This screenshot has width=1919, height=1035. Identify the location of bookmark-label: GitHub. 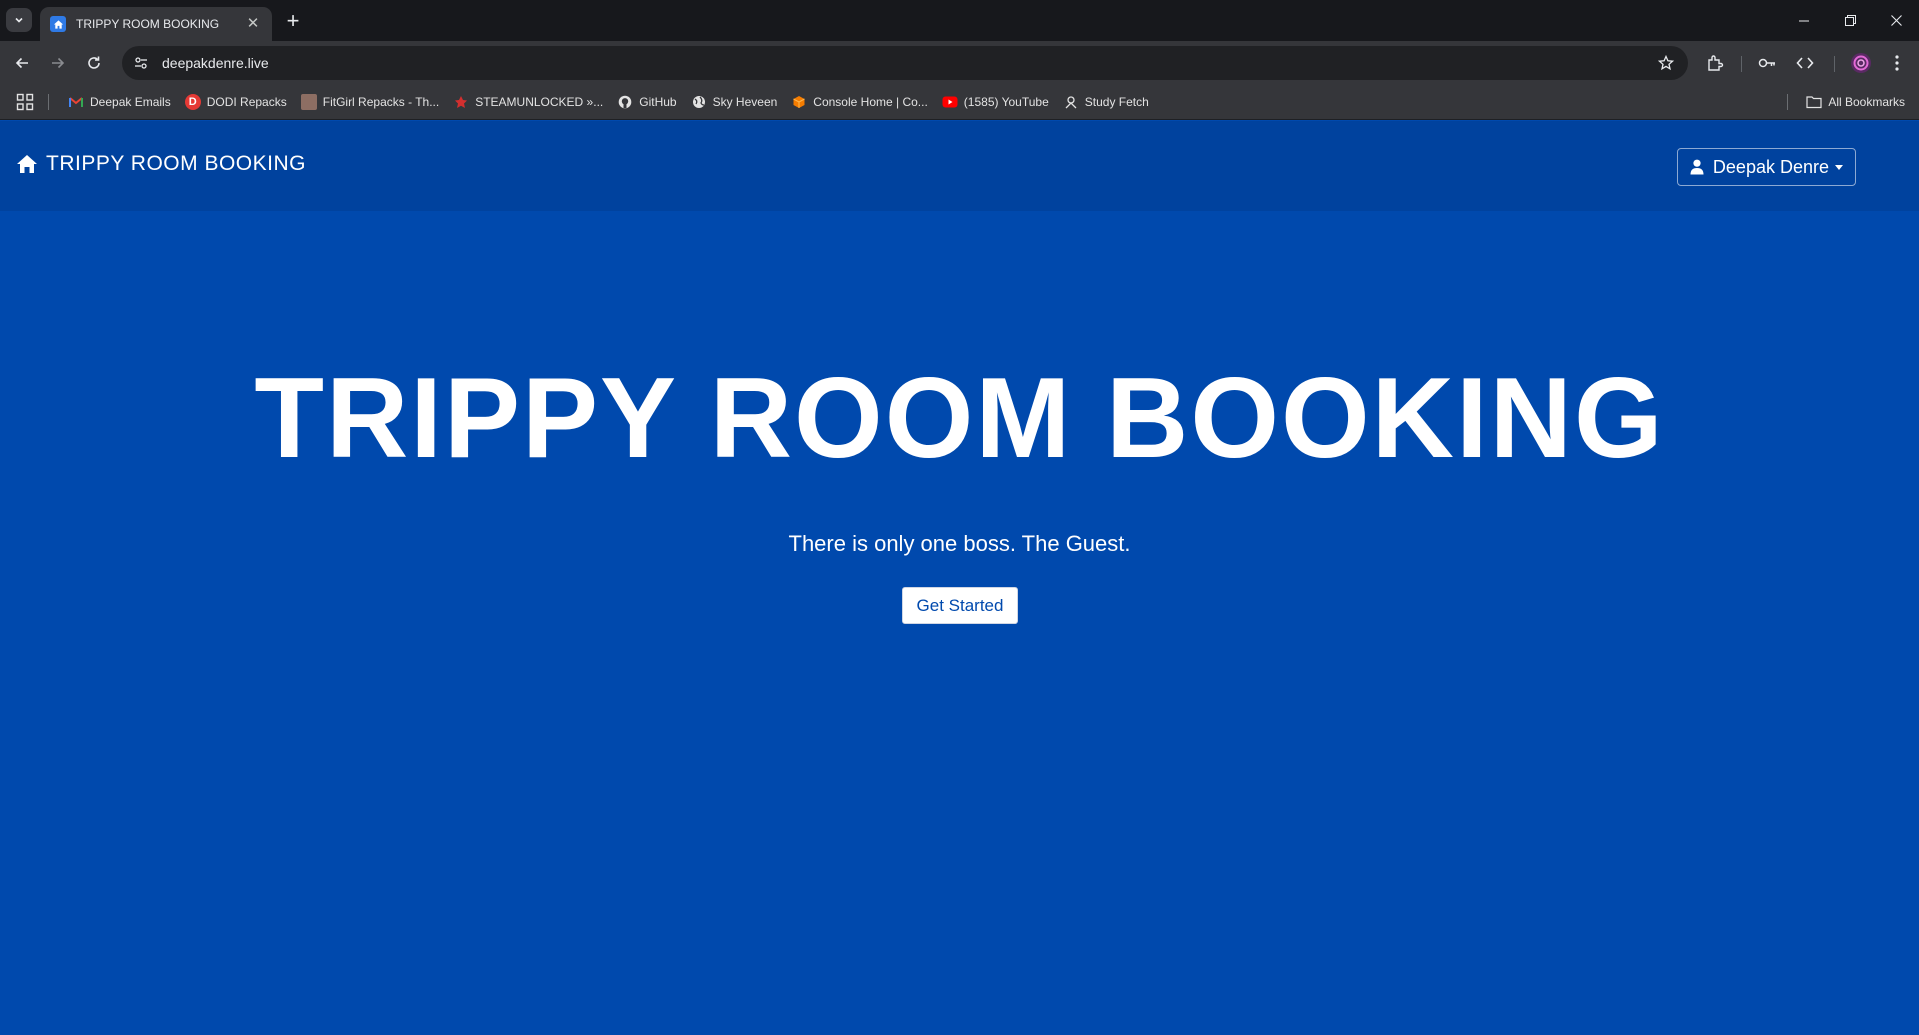
(658, 102).